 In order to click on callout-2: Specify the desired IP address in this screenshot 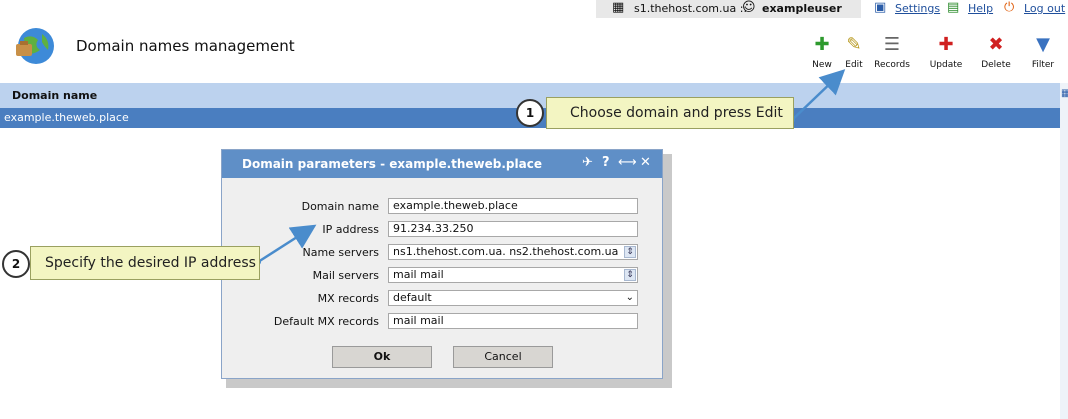, I will do `click(145, 263)`.